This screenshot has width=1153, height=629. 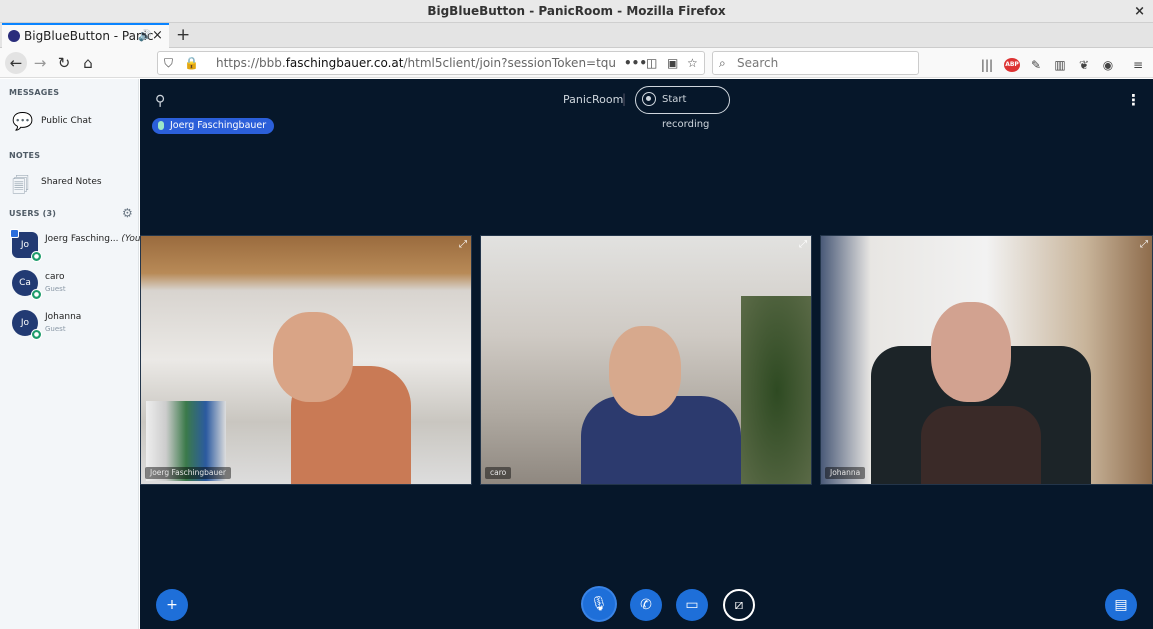 What do you see at coordinates (64, 63) in the screenshot?
I see `reload-icon: ↻` at bounding box center [64, 63].